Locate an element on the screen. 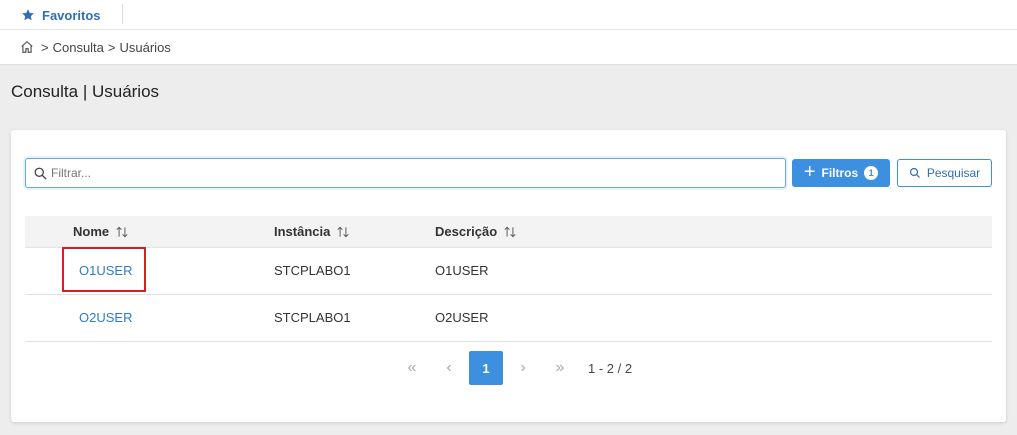 The height and width of the screenshot is (435, 1017). table-row: O2USER STCPLABO1 O2USER is located at coordinates (508, 318).